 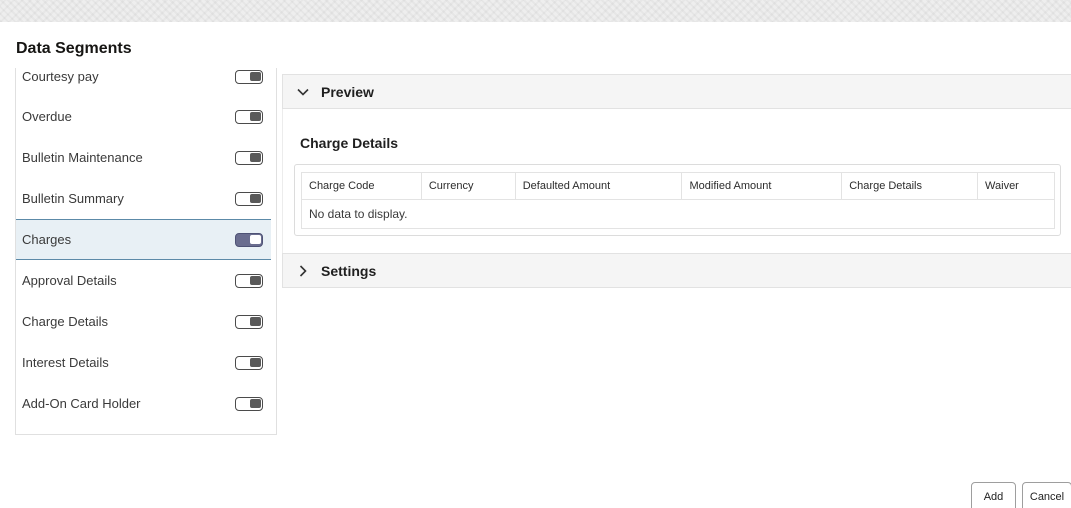 I want to click on segment-toggle-charges, so click(x=249, y=239).